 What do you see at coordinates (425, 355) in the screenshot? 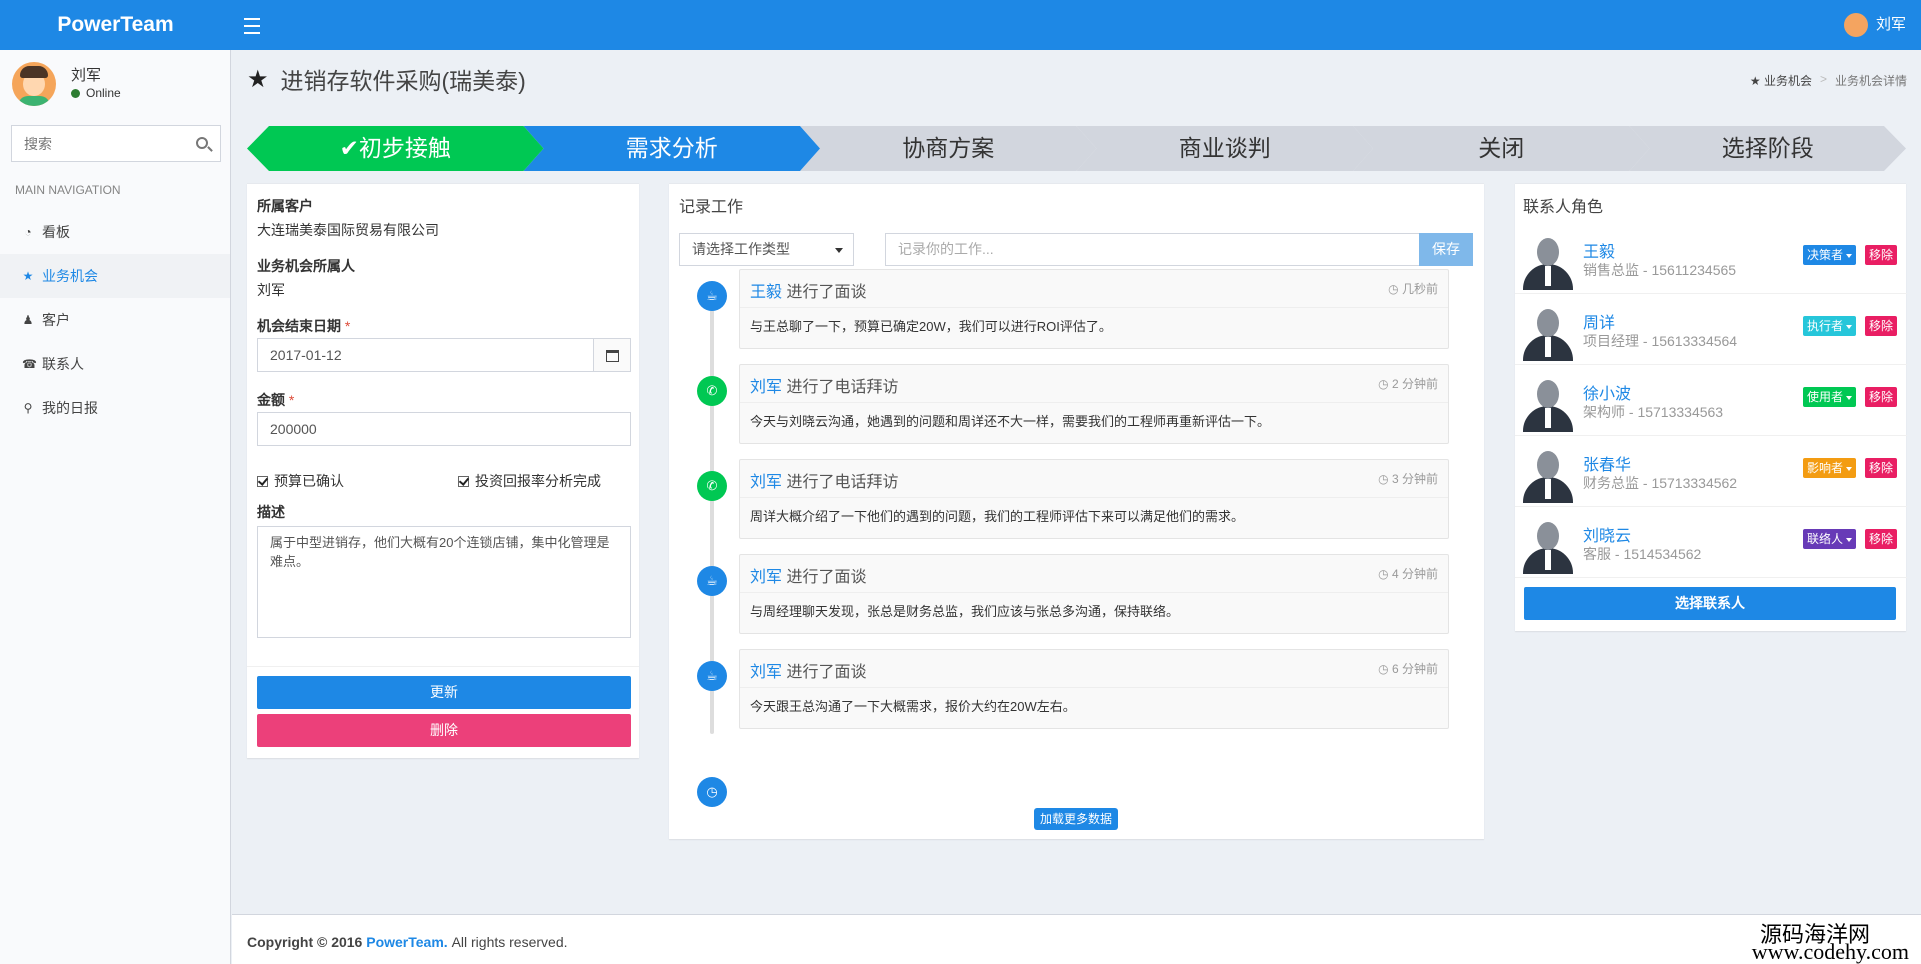
I see `end-date-input: 2017-01-12` at bounding box center [425, 355].